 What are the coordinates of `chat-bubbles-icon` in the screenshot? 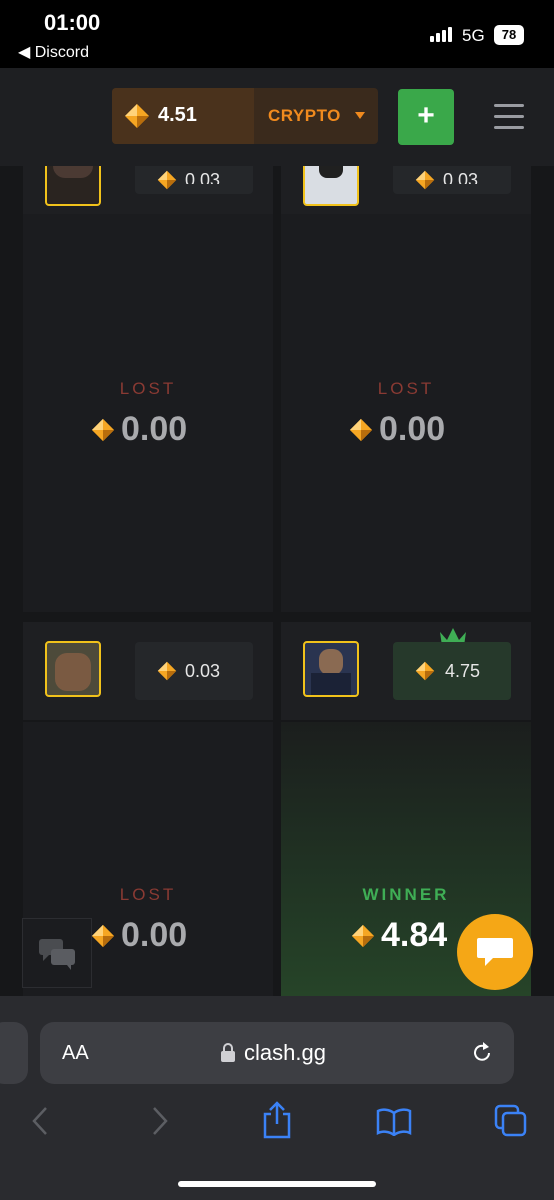 It's located at (57, 954).